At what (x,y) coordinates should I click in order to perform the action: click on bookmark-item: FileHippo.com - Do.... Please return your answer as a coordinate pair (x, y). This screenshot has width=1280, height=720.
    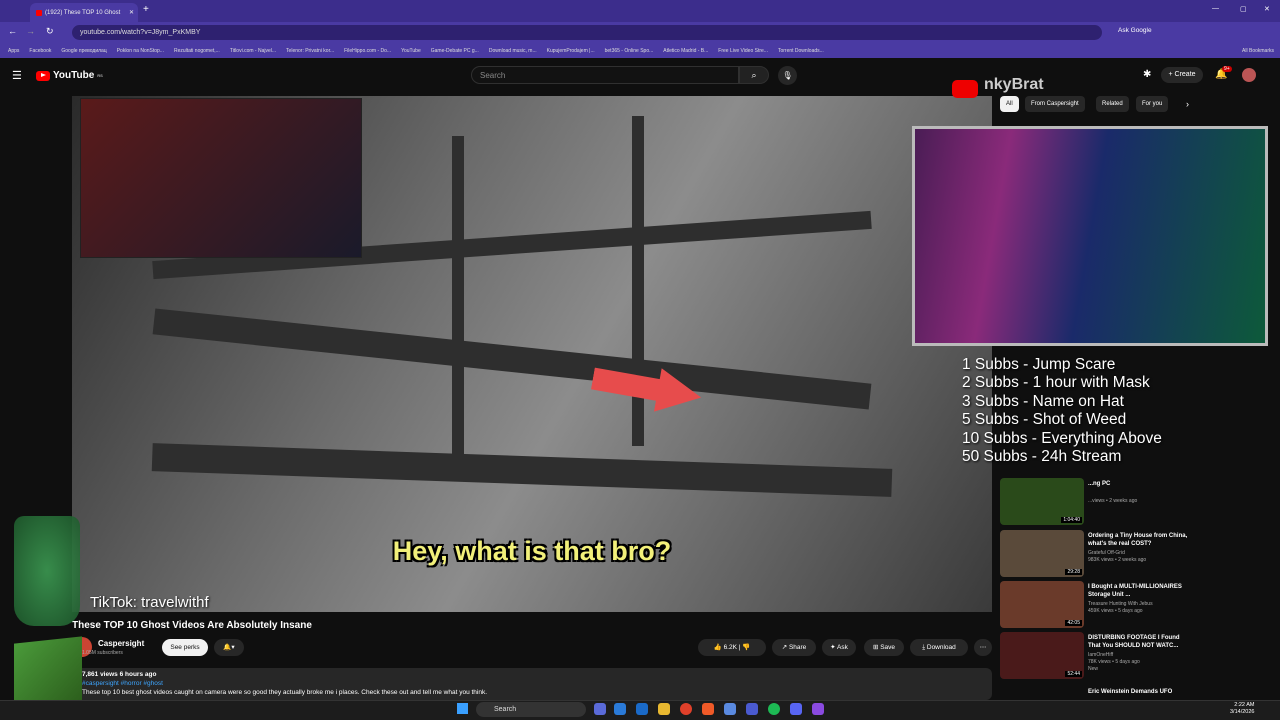
    Looking at the image, I should click on (367, 51).